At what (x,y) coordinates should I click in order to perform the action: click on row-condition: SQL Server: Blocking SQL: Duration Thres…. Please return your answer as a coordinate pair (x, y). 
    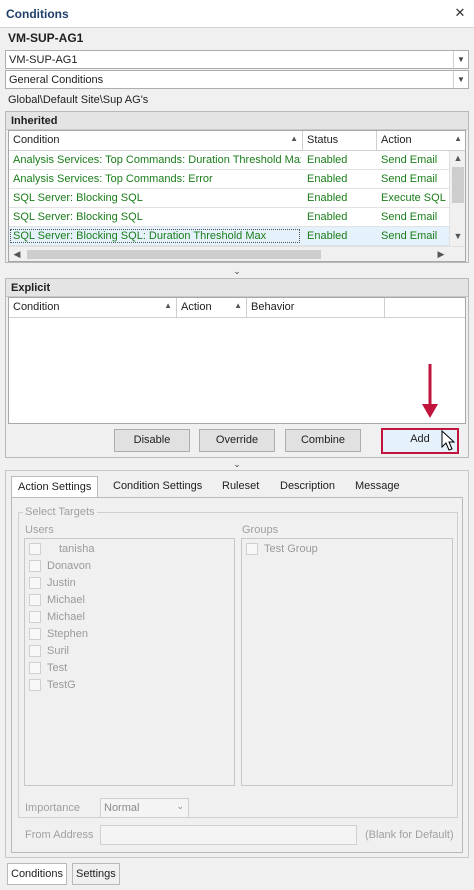
    Looking at the image, I should click on (155, 236).